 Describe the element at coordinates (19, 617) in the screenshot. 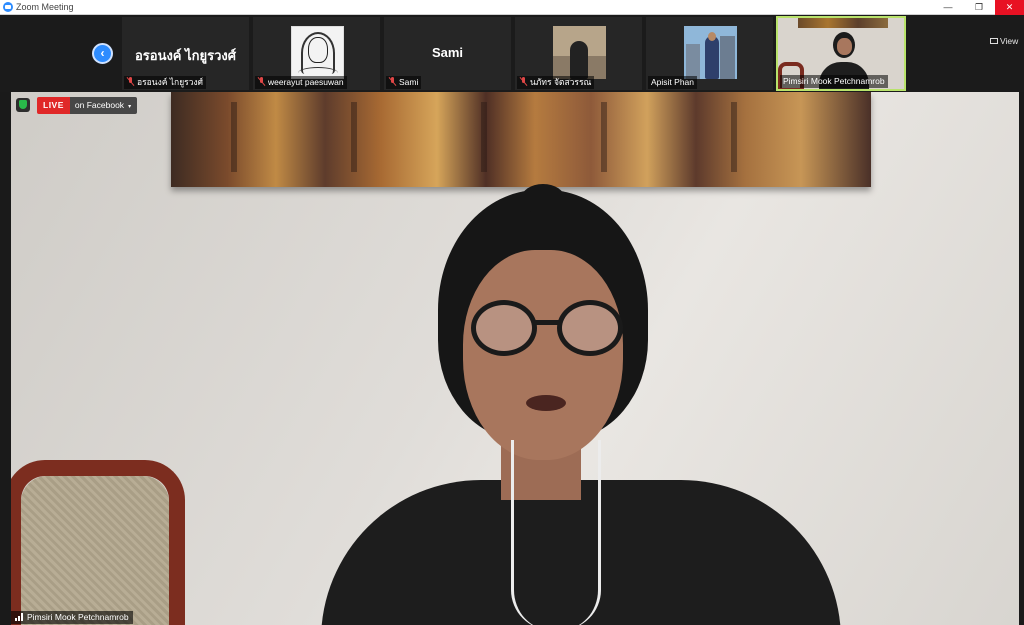

I see `signal-strength-icon` at that location.